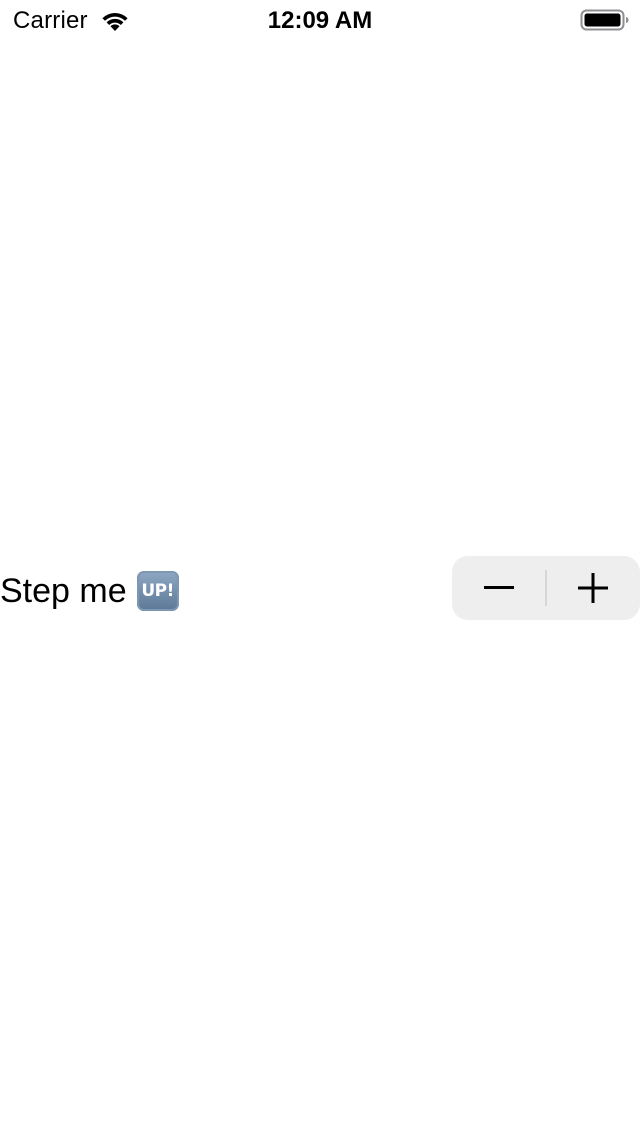 Image resolution: width=640 pixels, height=1136 pixels. I want to click on up-badge-icon: UP!, so click(157, 591).